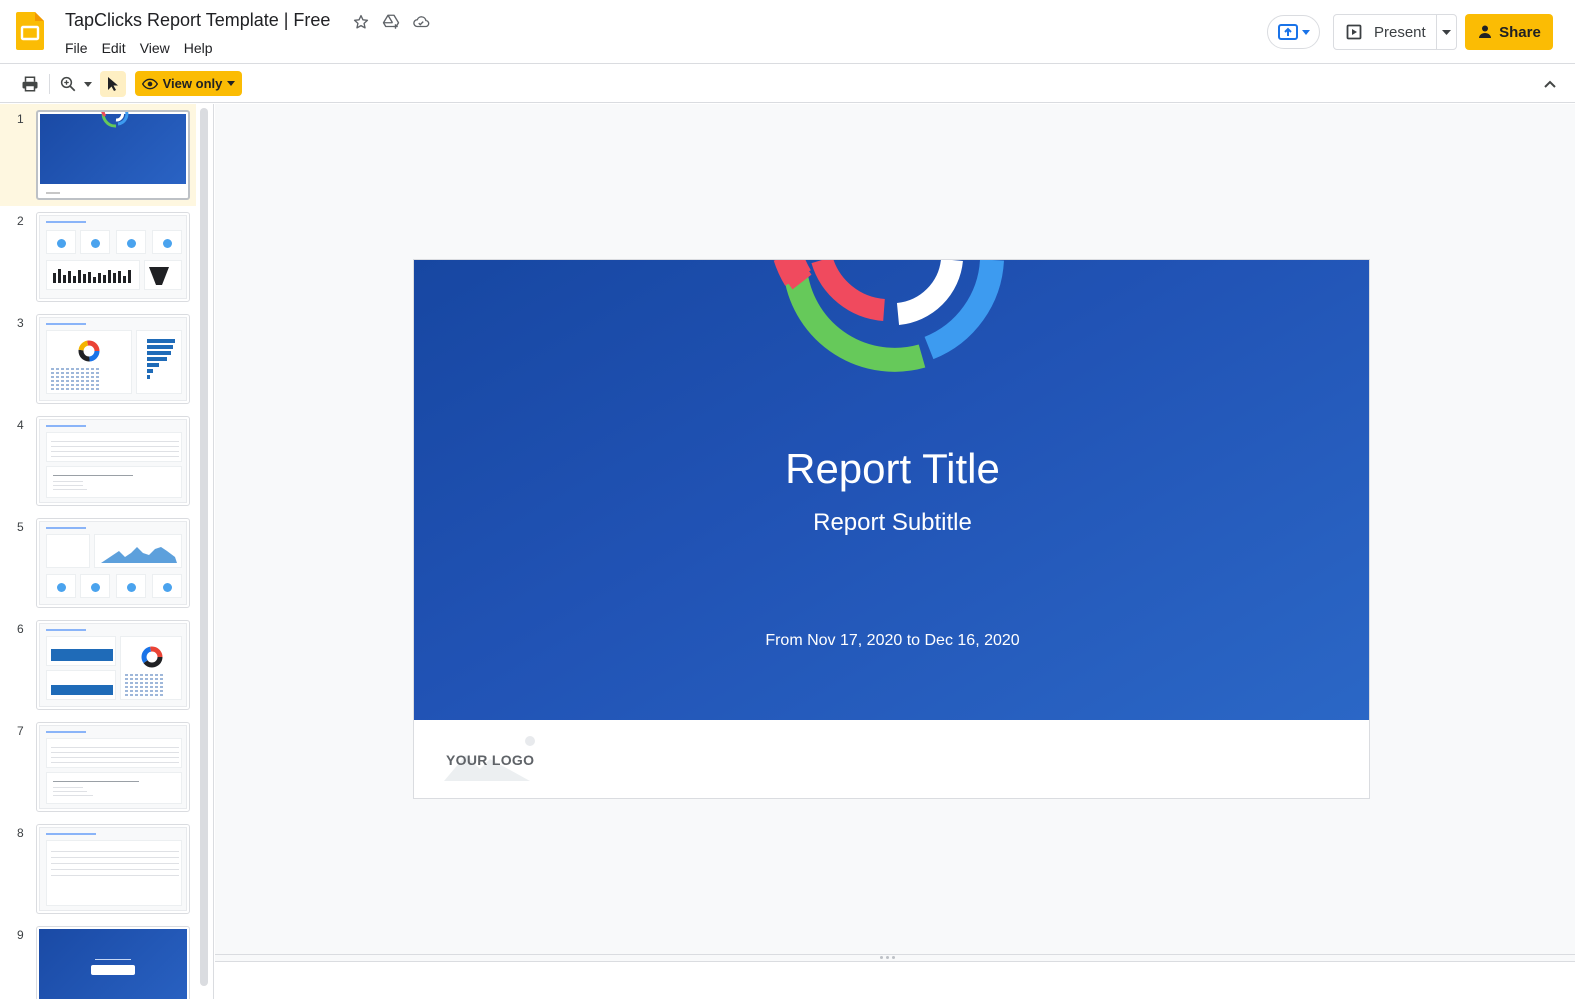 This screenshot has height=999, width=1575. I want to click on thumbnail-notes, so click(114, 482).